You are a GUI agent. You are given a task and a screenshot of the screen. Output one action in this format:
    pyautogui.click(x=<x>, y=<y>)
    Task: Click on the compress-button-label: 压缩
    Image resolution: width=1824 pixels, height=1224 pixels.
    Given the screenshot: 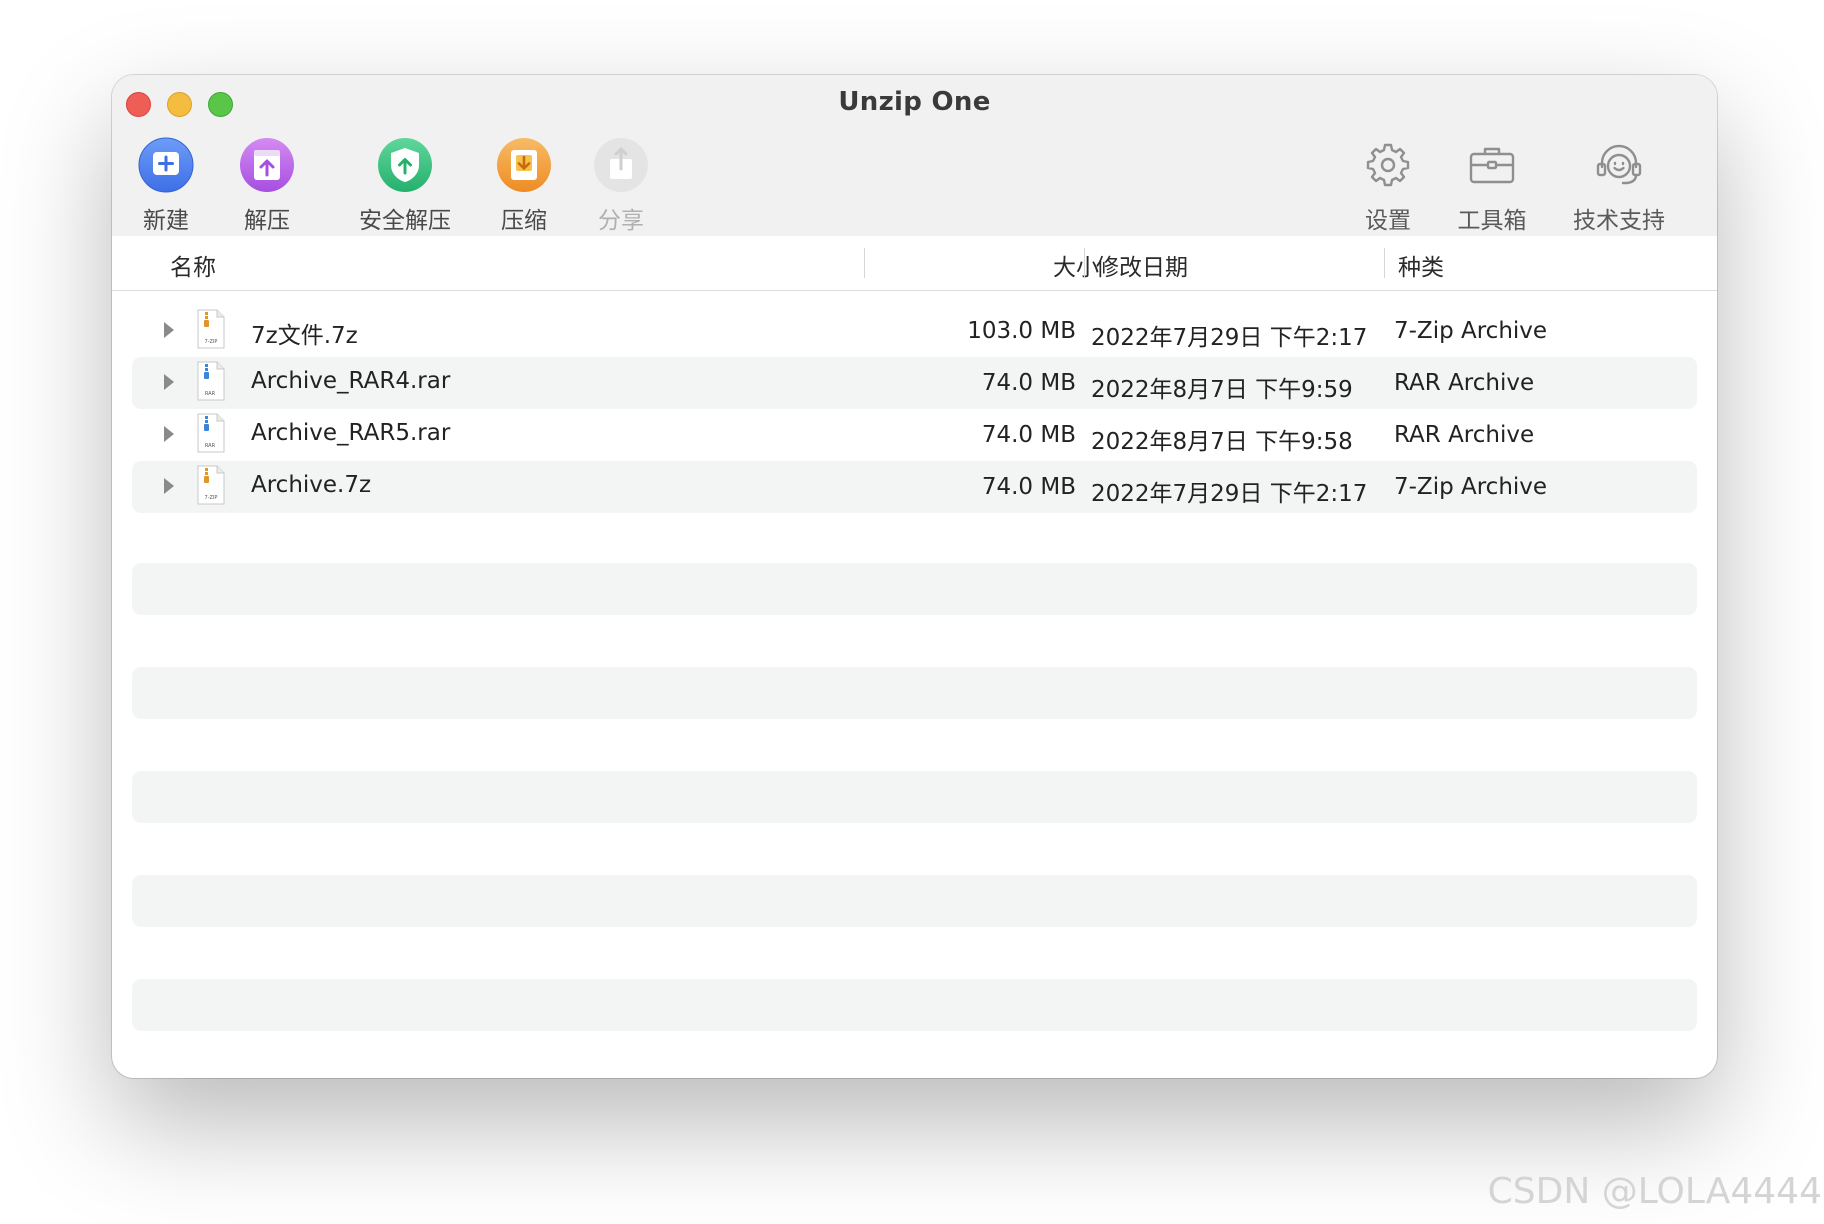 What is the action you would take?
    pyautogui.click(x=524, y=221)
    